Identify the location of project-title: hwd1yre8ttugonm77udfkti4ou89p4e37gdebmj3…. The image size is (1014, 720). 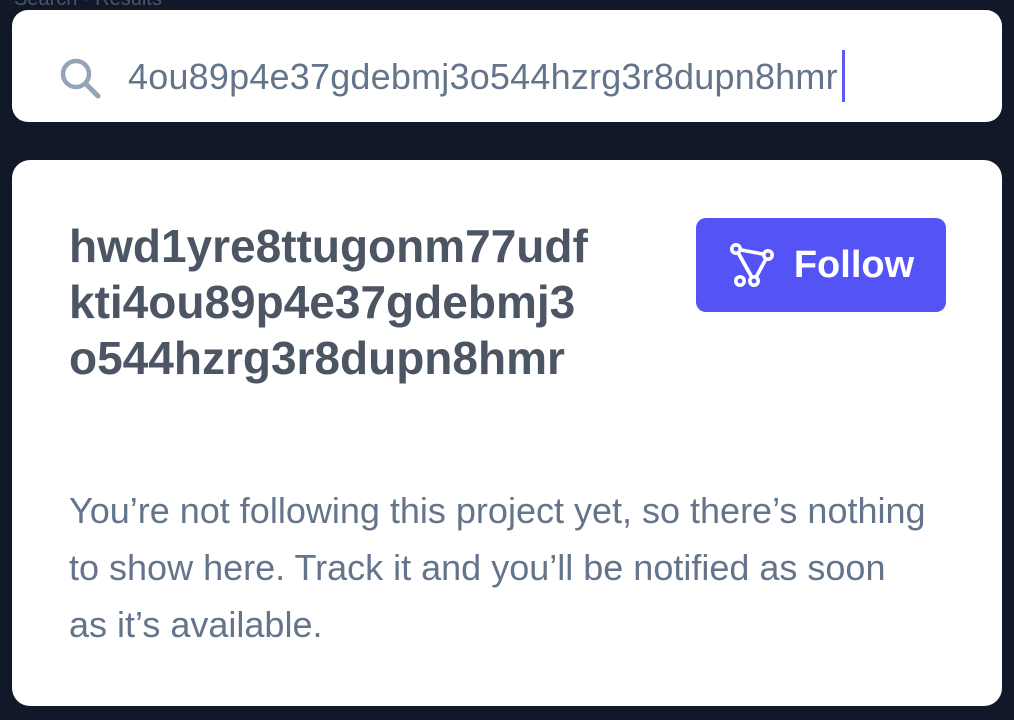
(328, 302).